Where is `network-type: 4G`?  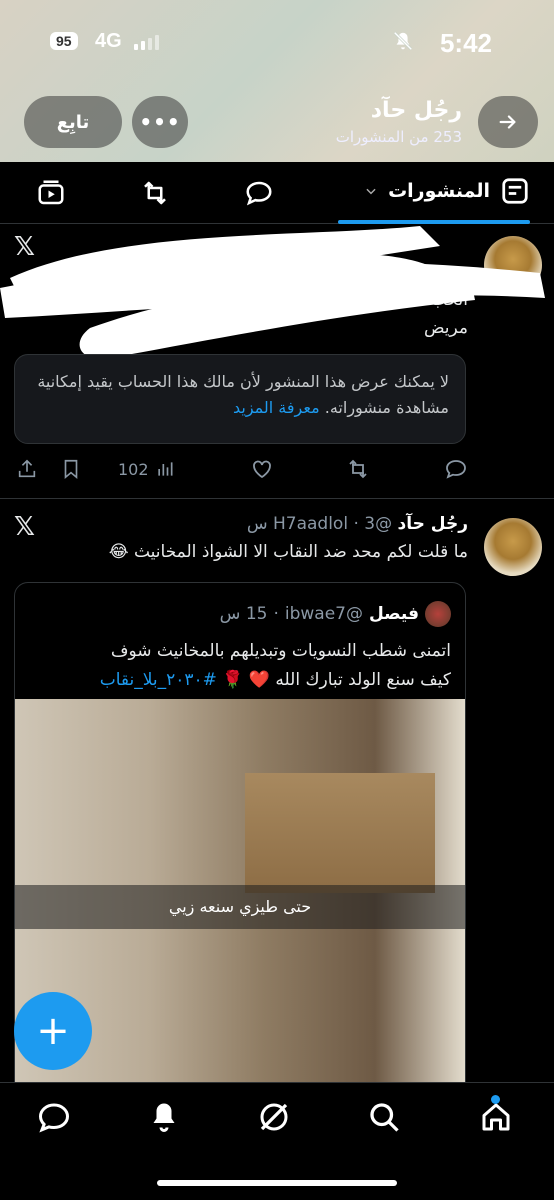 network-type: 4G is located at coordinates (108, 41).